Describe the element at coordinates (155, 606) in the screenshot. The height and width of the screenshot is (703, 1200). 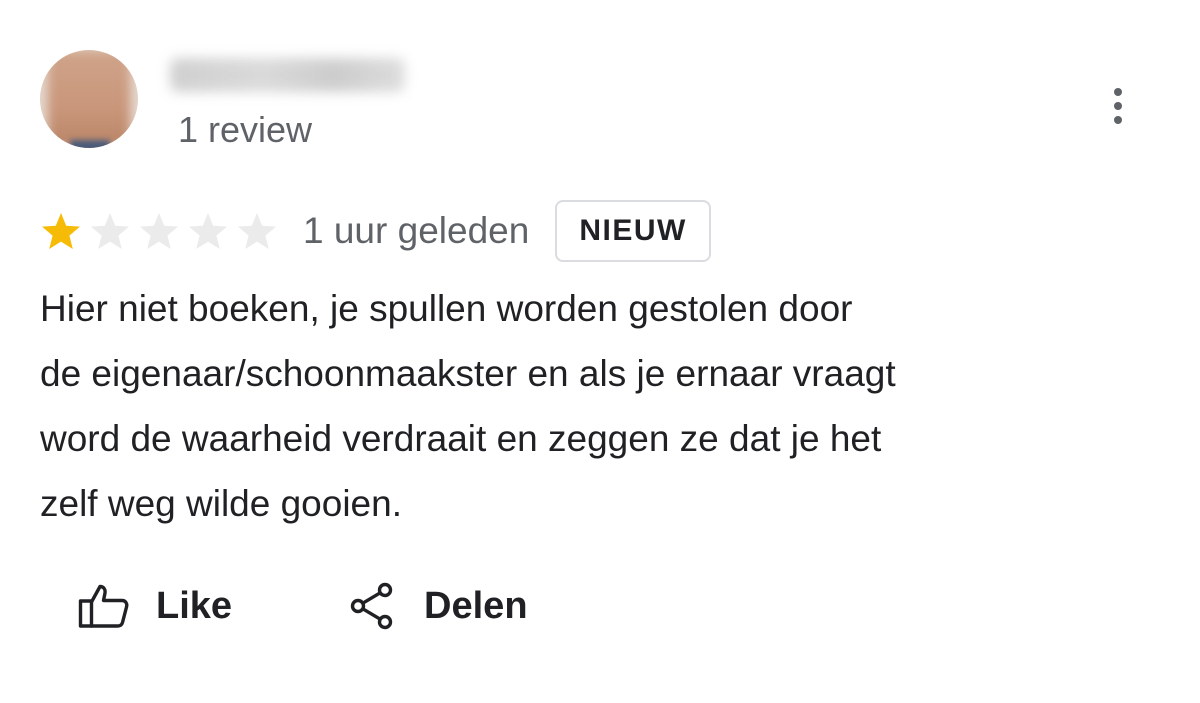
I see `like-button: Like` at that location.